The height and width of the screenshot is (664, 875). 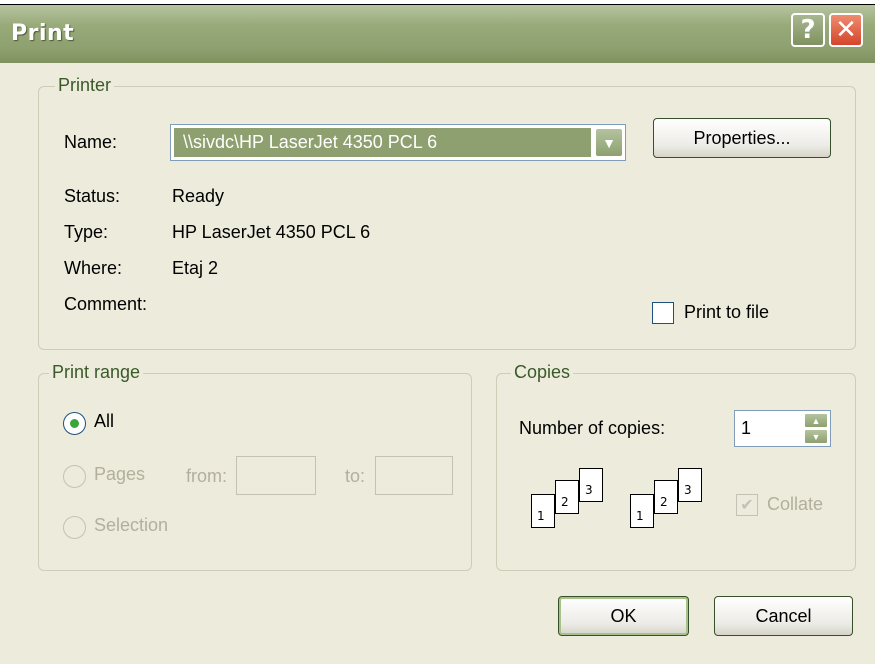 I want to click on spin-down-button: ▼, so click(x=816, y=436).